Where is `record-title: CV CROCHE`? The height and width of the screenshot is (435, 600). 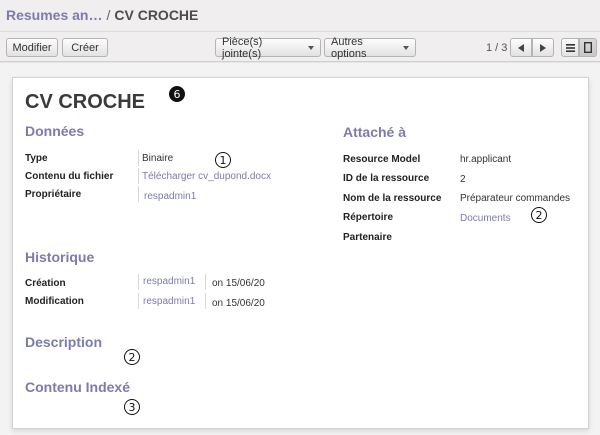 record-title: CV CROCHE is located at coordinates (85, 102).